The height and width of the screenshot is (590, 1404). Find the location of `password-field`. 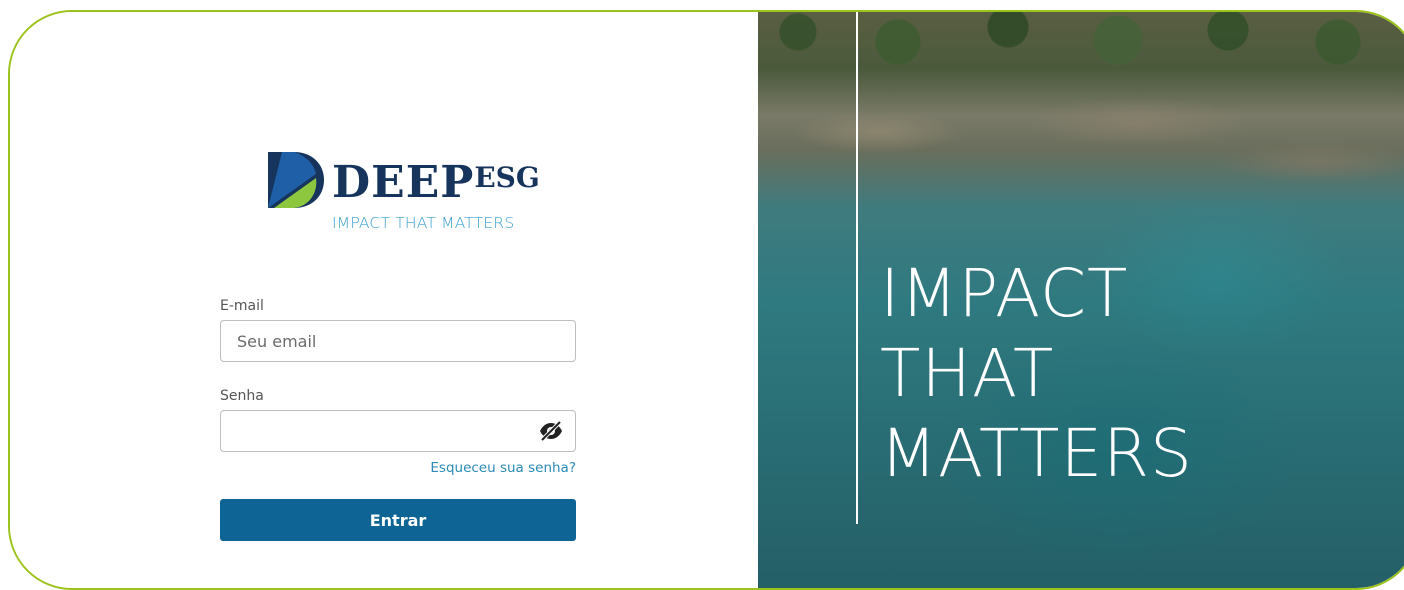

password-field is located at coordinates (379, 431).